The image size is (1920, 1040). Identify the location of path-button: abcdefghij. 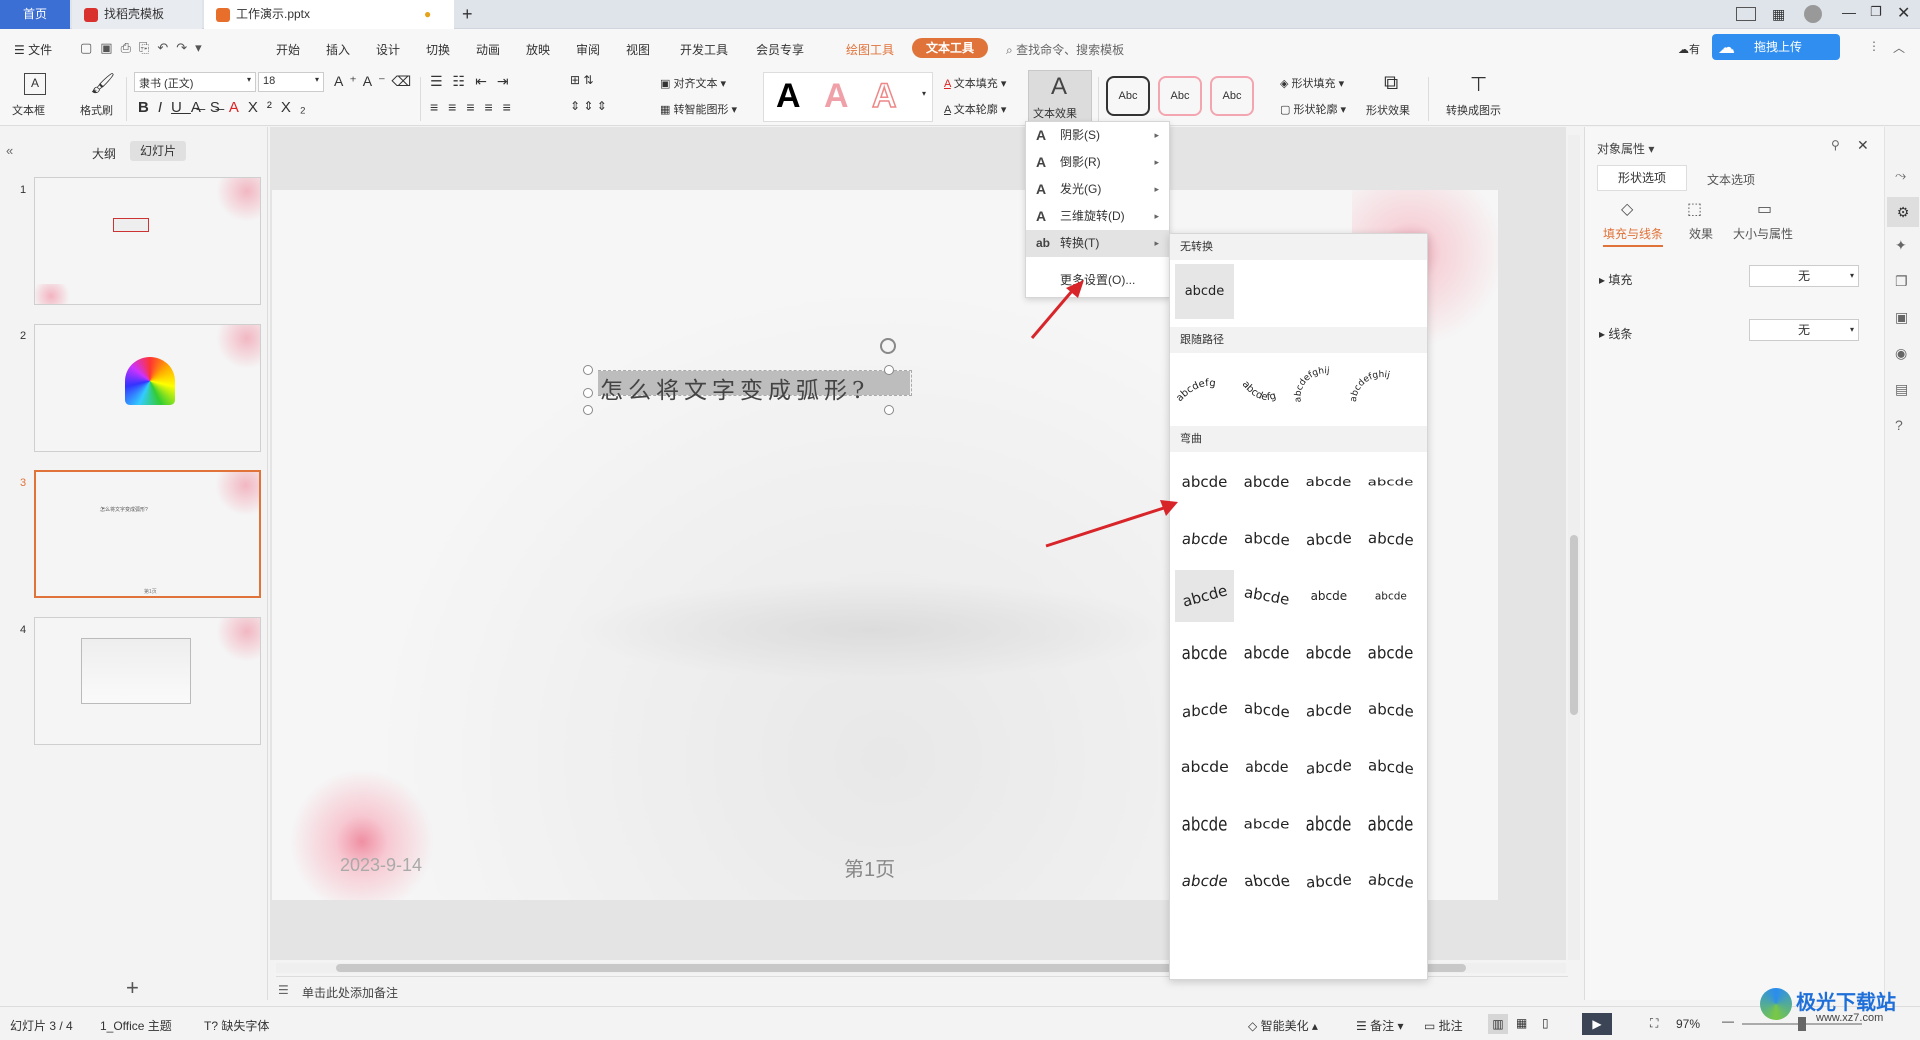
(1370, 386).